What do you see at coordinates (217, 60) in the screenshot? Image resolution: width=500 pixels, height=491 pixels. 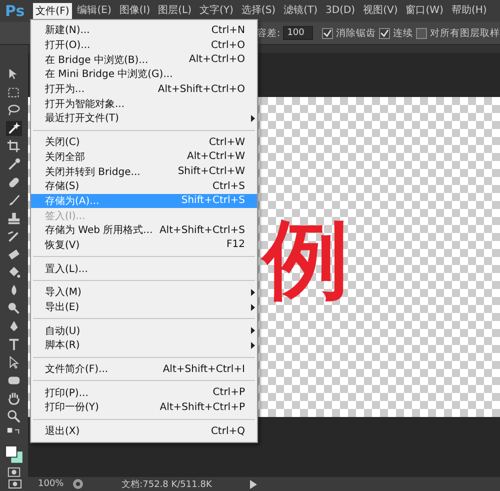 I see `shortcut-label: Alt+Ctrl+O` at bounding box center [217, 60].